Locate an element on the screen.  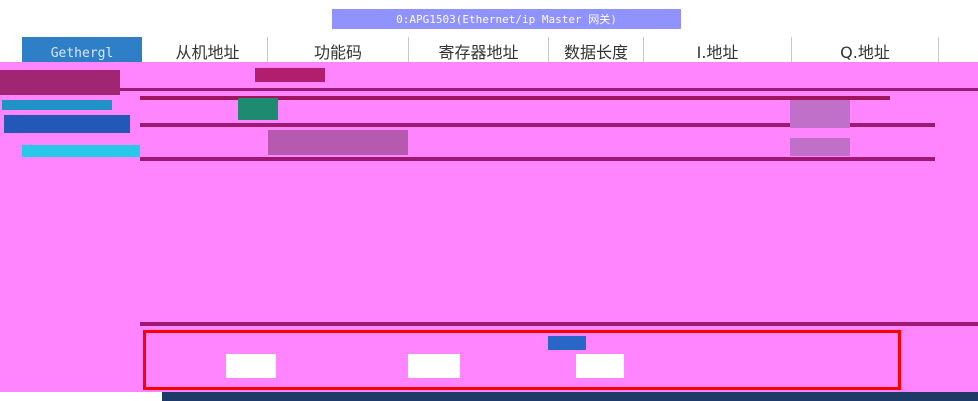
window-title-bar: 0:APG1503(Ethernet/ip Master 网关) is located at coordinates (506, 19).